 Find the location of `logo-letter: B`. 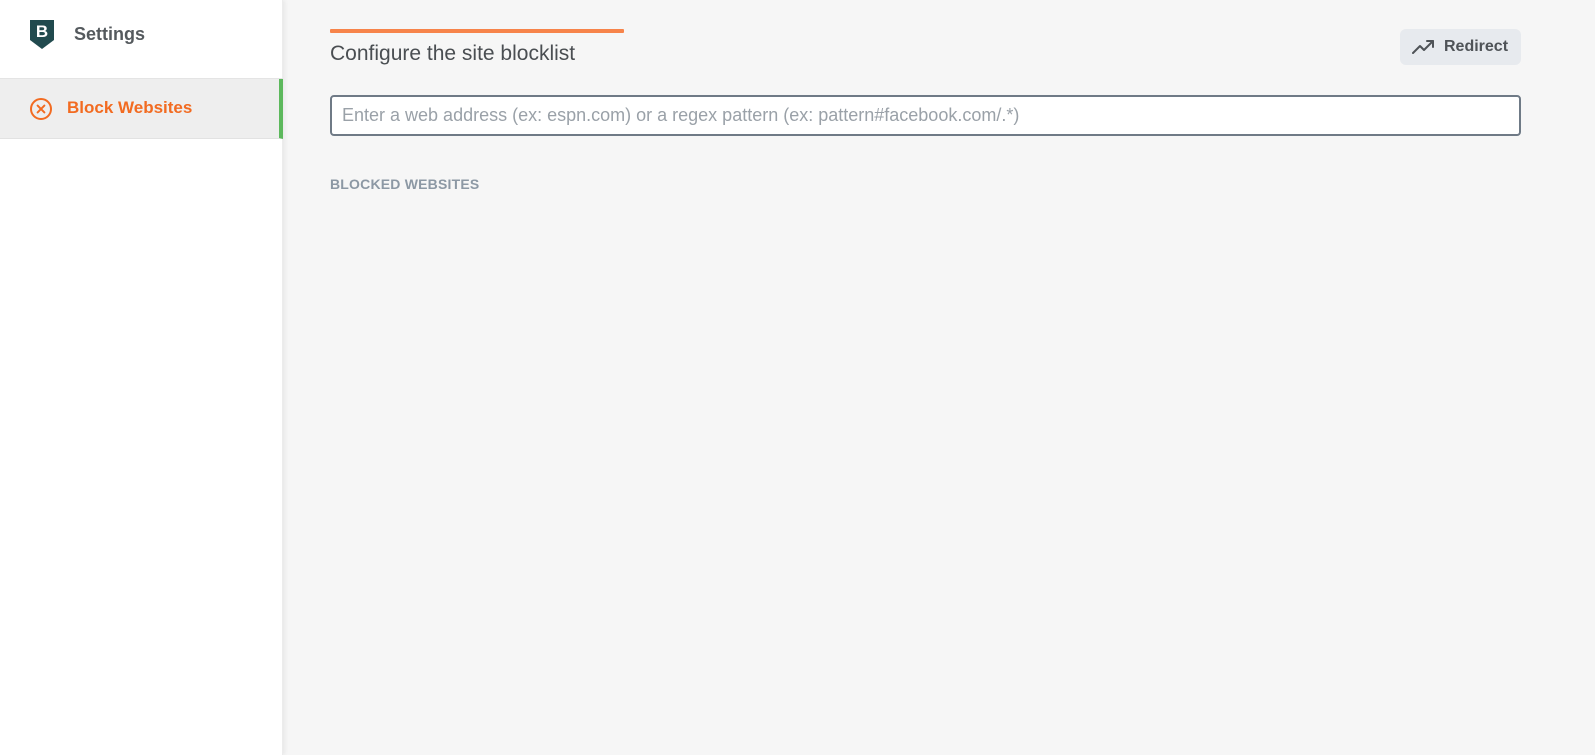

logo-letter: B is located at coordinates (42, 31).